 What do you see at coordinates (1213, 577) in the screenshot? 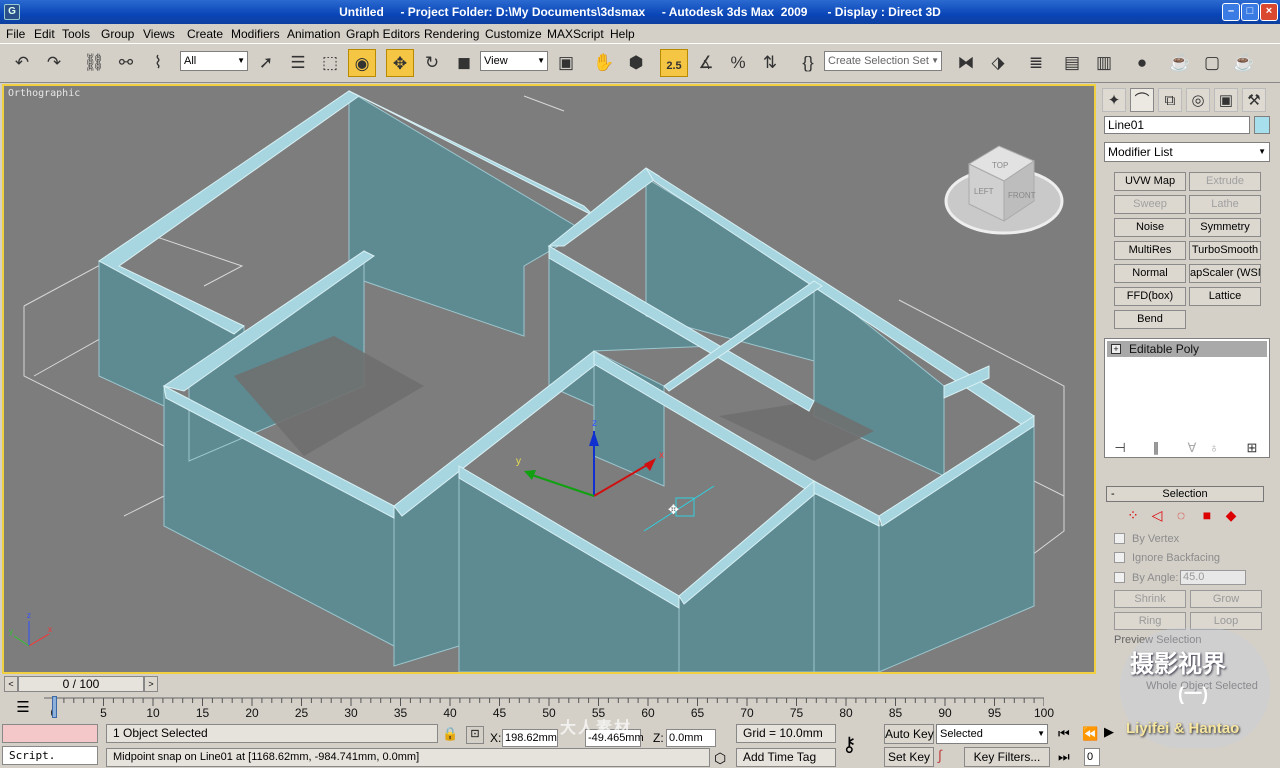
I see `angle-spinner: 45.0` at bounding box center [1213, 577].